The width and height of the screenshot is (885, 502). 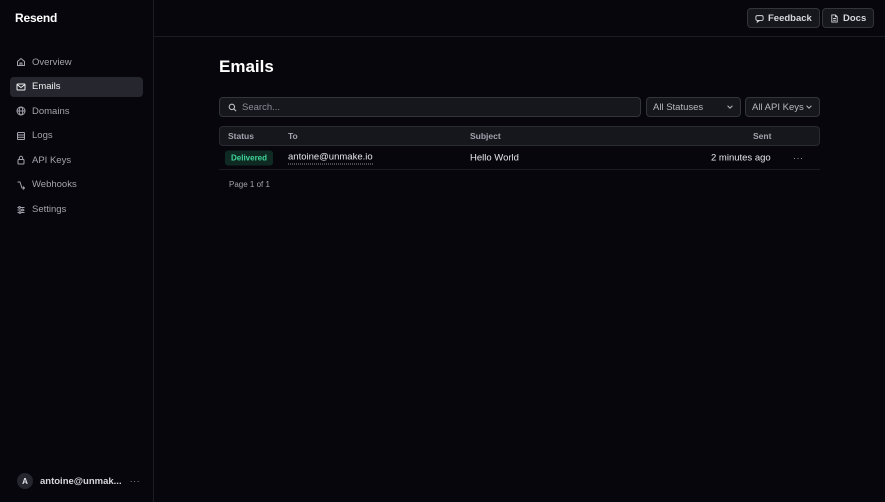 I want to click on sidebar-item-domains: Domains, so click(x=76, y=111).